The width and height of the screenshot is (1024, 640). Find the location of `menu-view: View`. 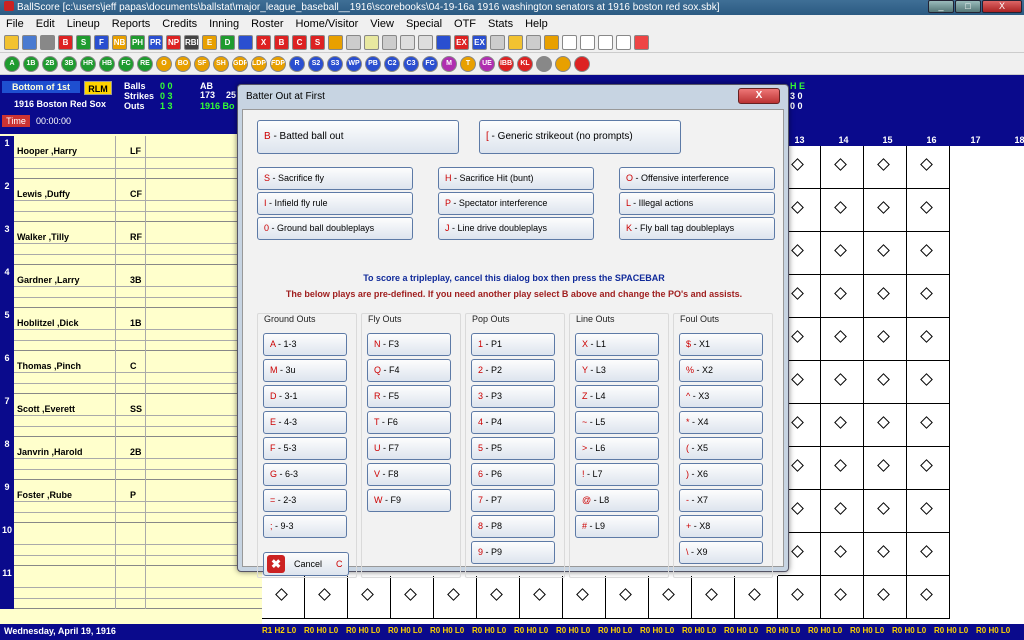

menu-view: View is located at coordinates (382, 24).